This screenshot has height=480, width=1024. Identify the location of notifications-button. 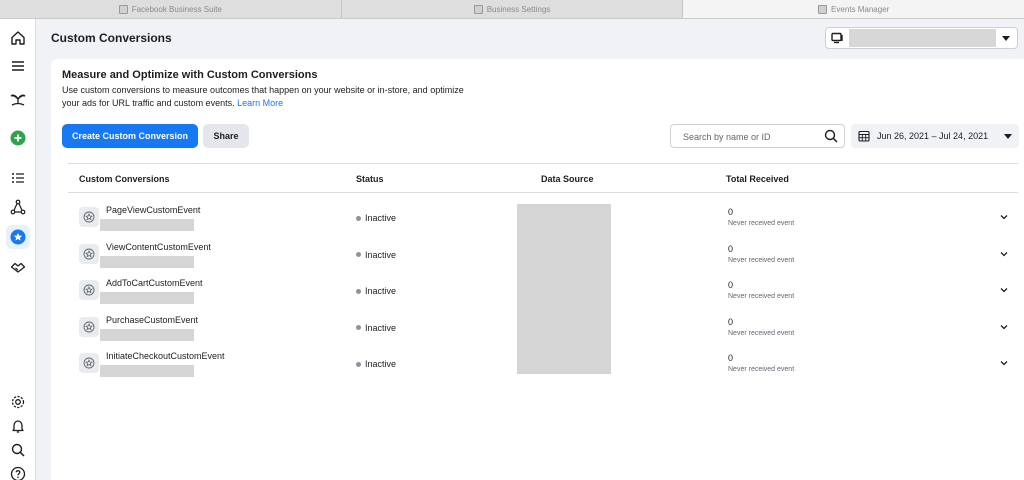
(18, 426).